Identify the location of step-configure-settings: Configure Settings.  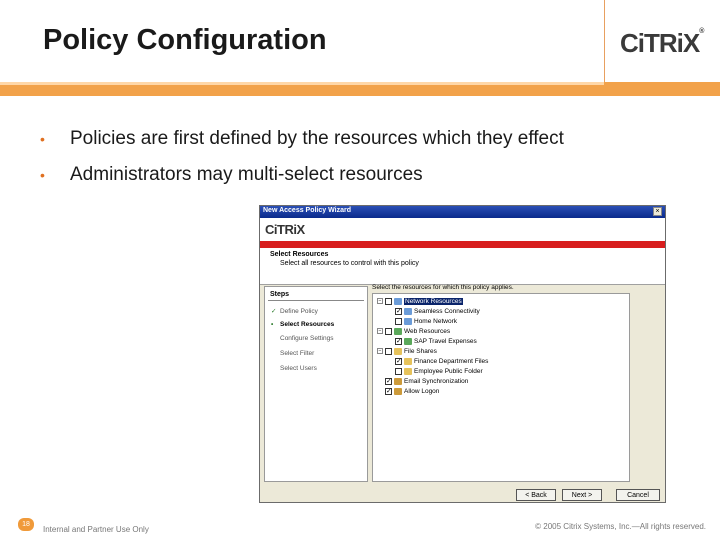
(302, 338).